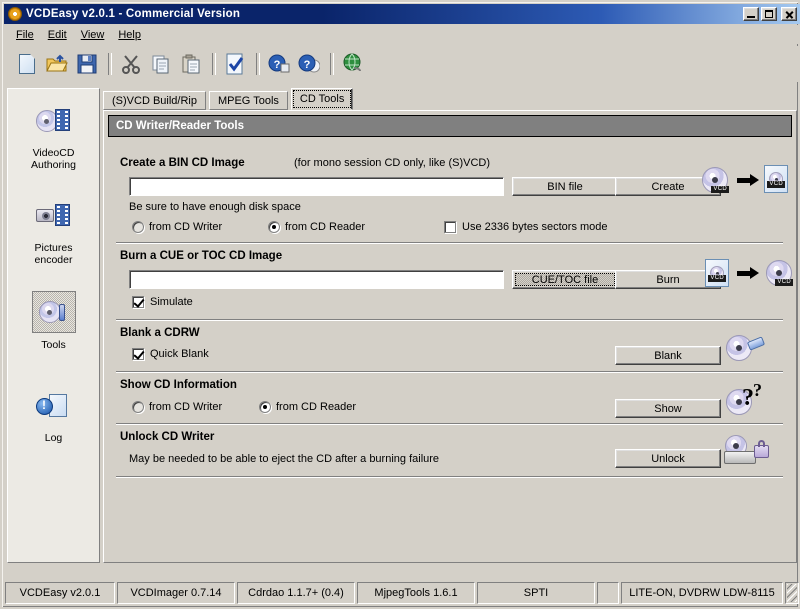 This screenshot has width=800, height=609. I want to click on create-bin-hint: Be sure to have enough disk space, so click(215, 207).